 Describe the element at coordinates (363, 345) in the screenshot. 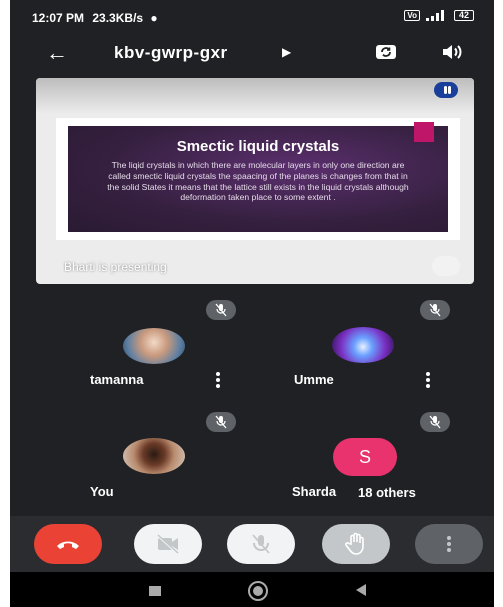

I see `avatar-umme` at that location.